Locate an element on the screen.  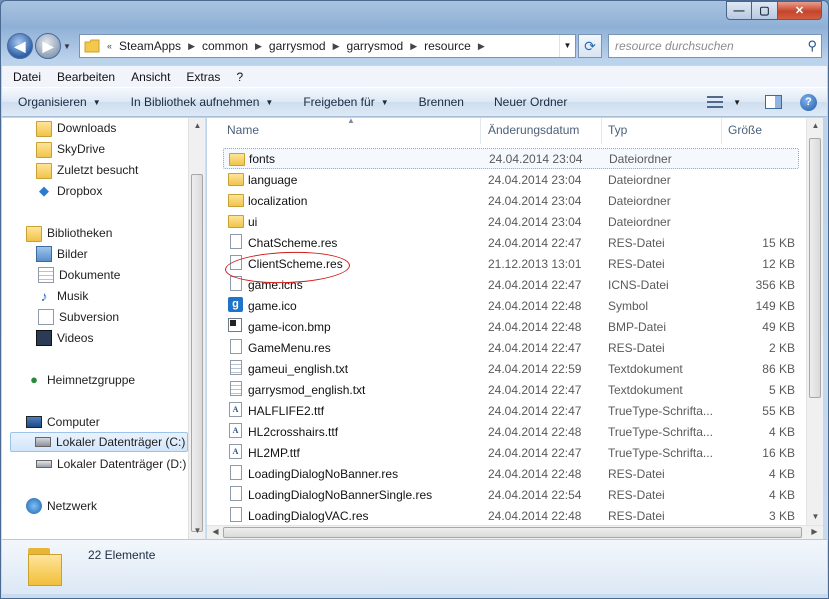
breadcrumb-prefix: « is located at coordinates (109, 46).